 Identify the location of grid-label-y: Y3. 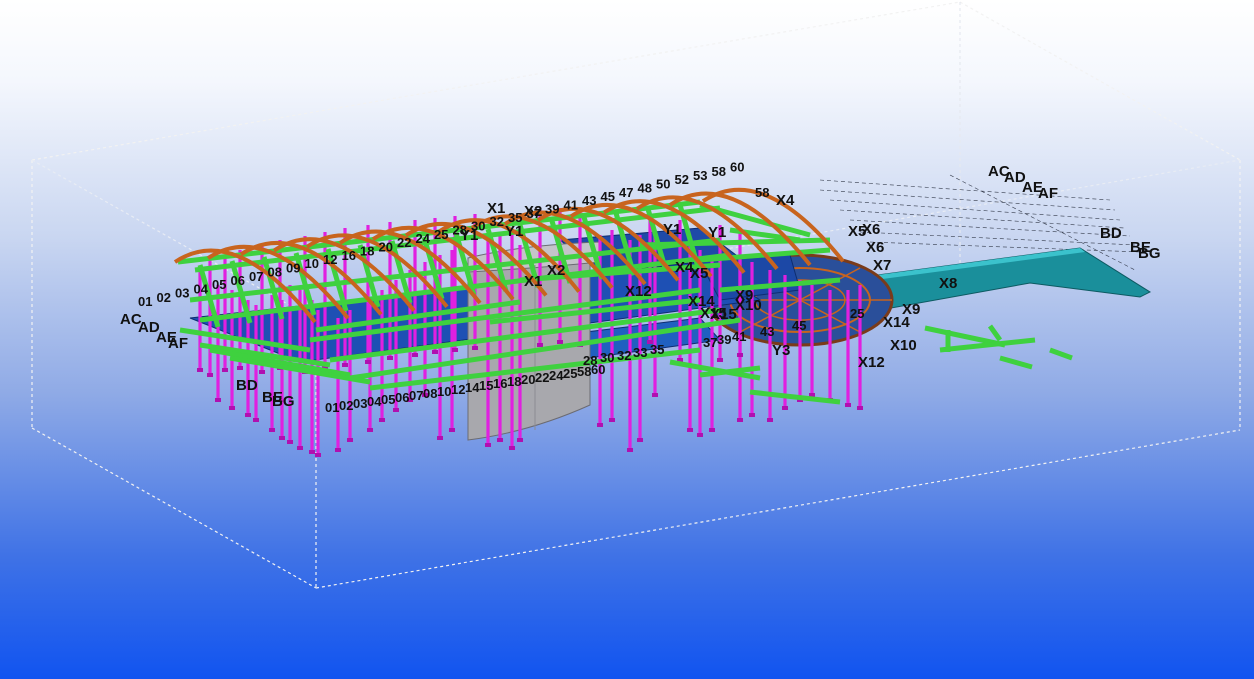
(781, 350).